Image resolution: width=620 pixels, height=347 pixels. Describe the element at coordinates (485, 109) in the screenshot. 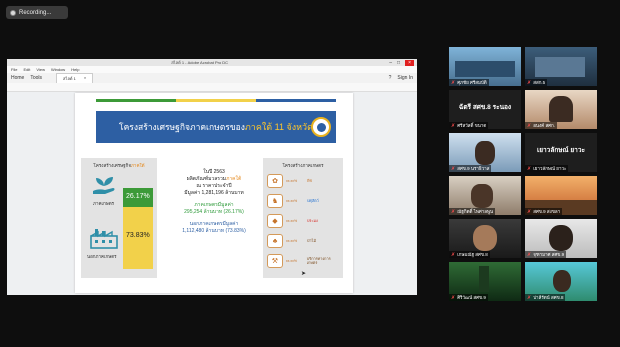

I see `participant-tile: ฉัตรี สศข.8 ระนอง ✗ ศรีสวัสดิ์ ขนาด` at that location.